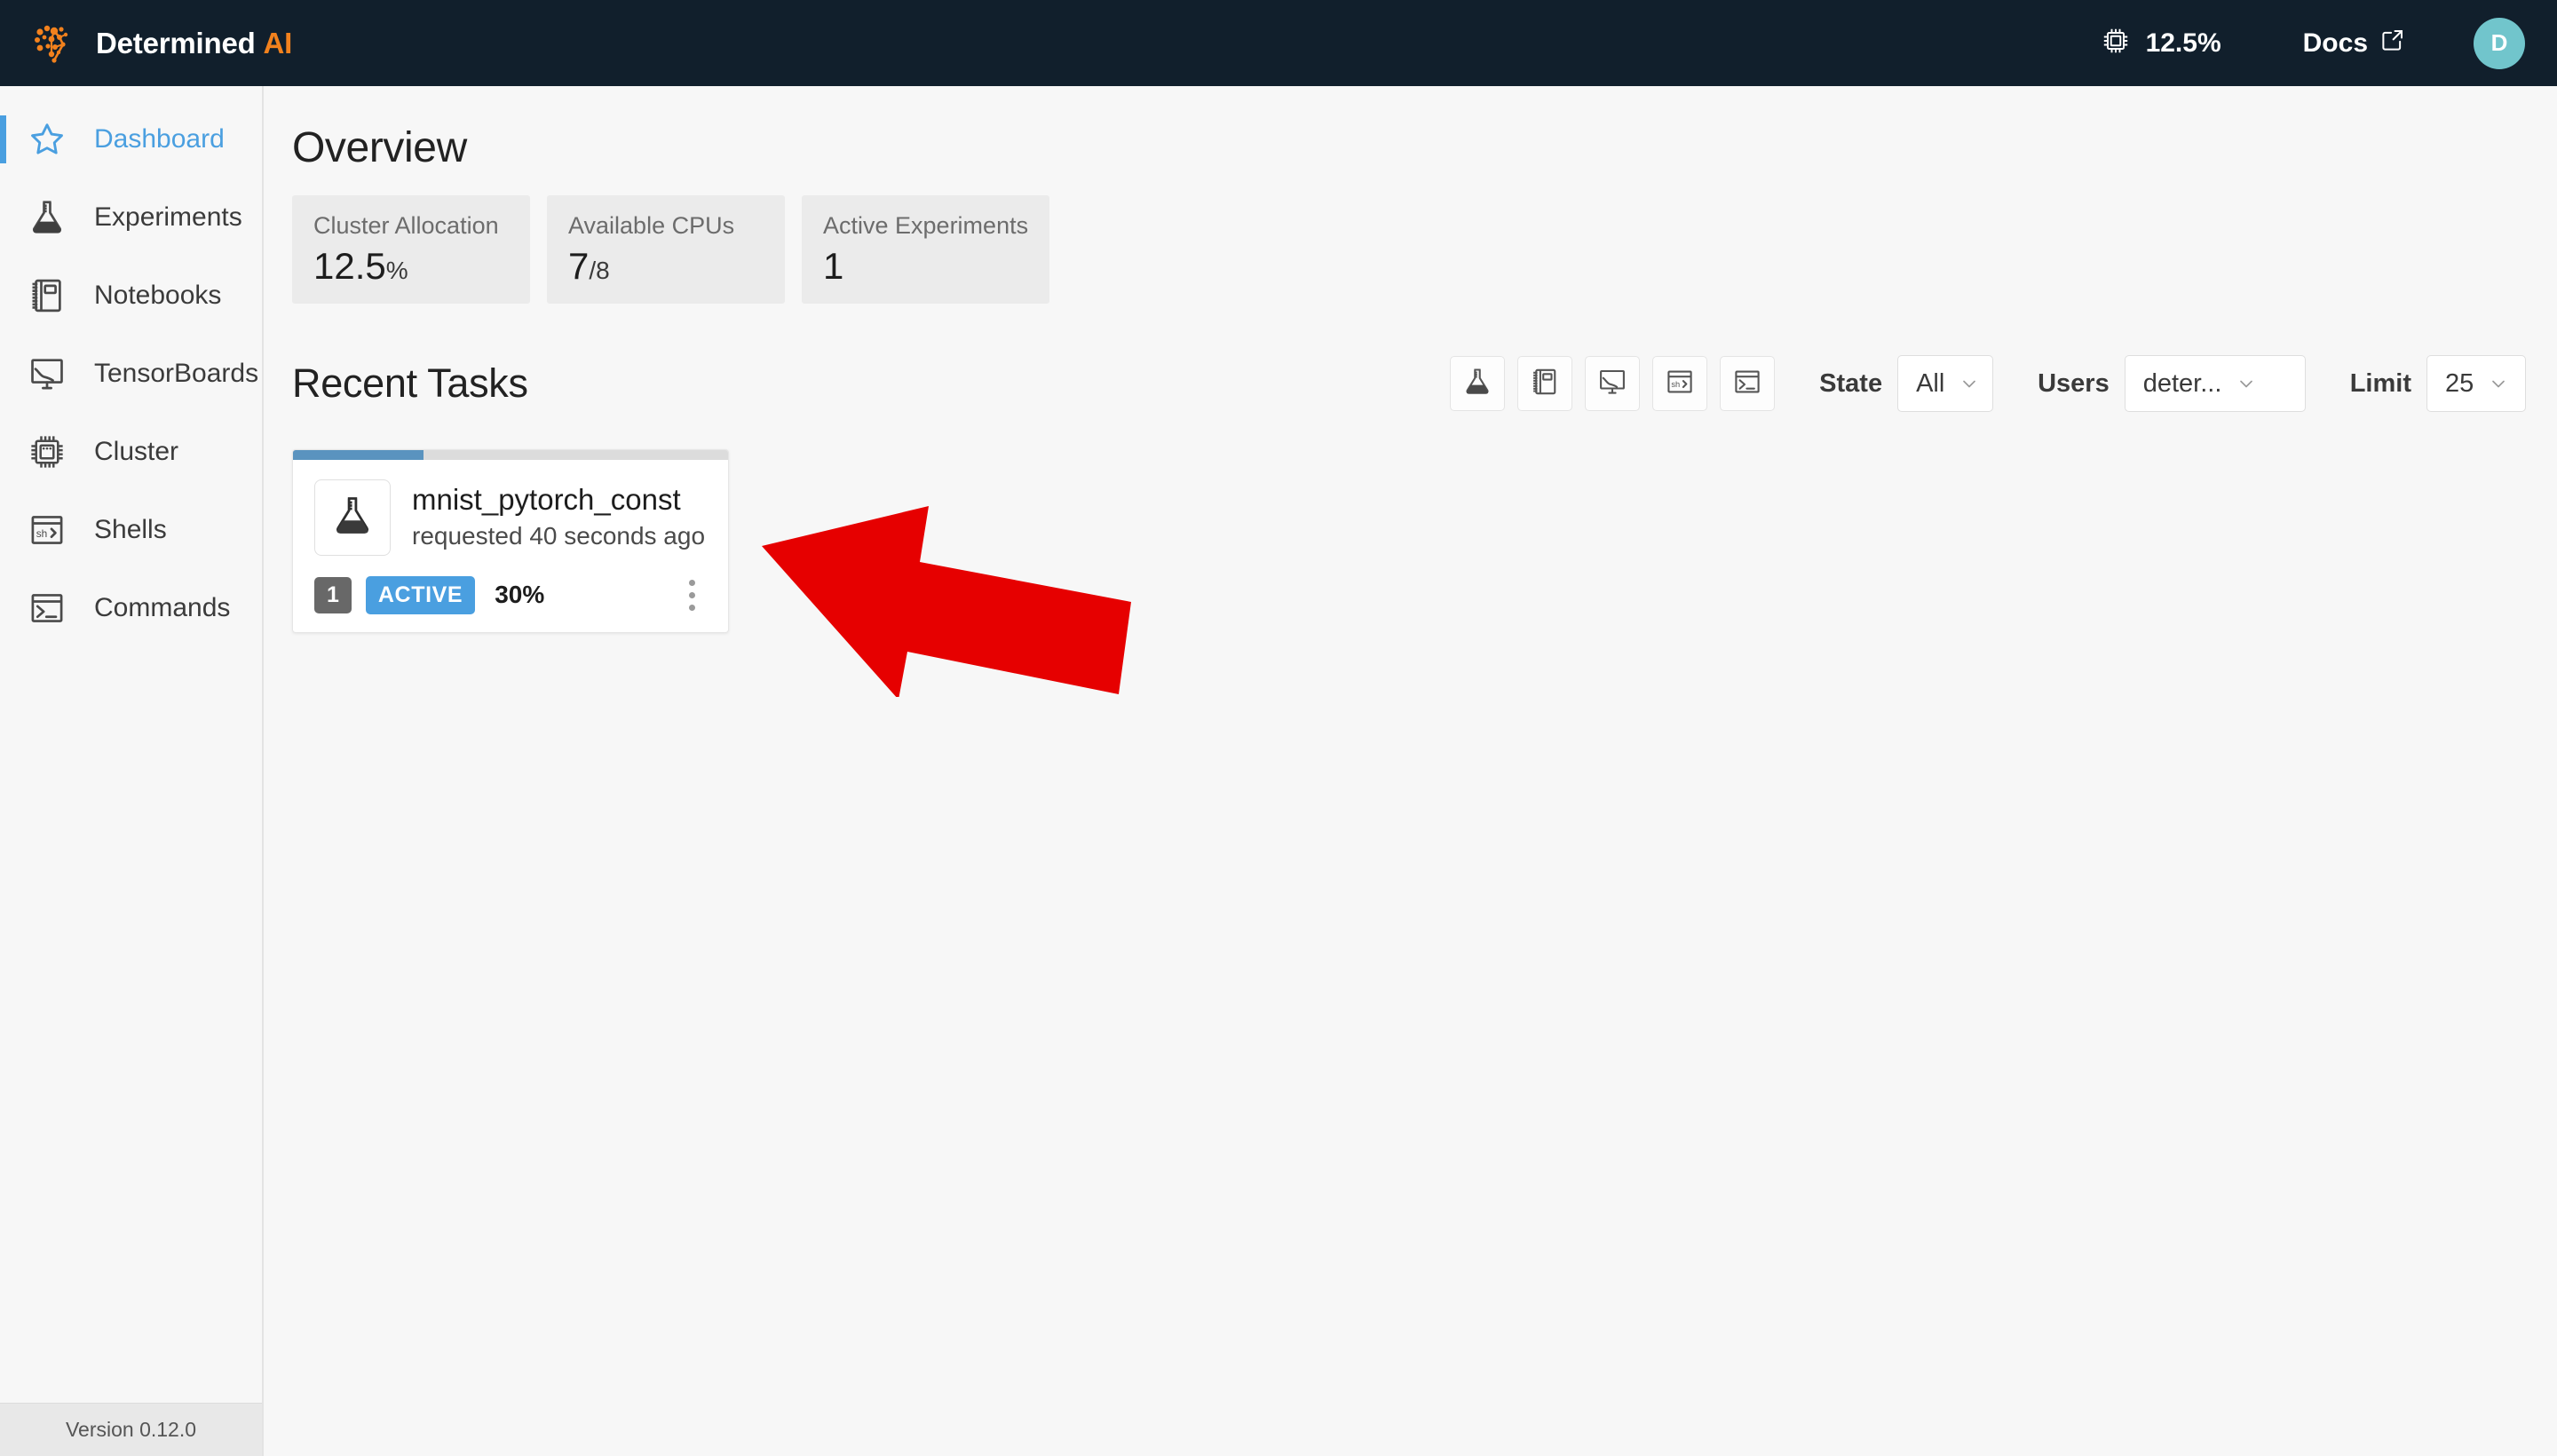 The image size is (2557, 1456). Describe the element at coordinates (546, 499) in the screenshot. I see `task-name: mnist_pytorch_const` at that location.